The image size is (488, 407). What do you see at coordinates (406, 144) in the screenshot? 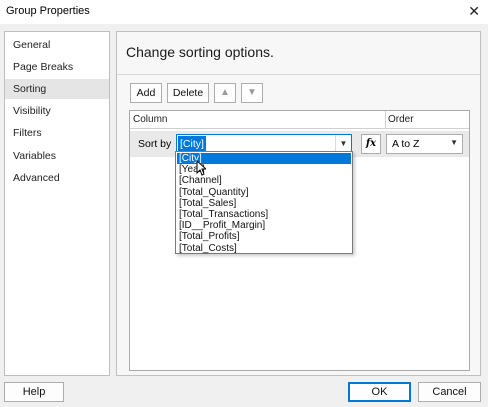
I see `order-value: A to Z` at bounding box center [406, 144].